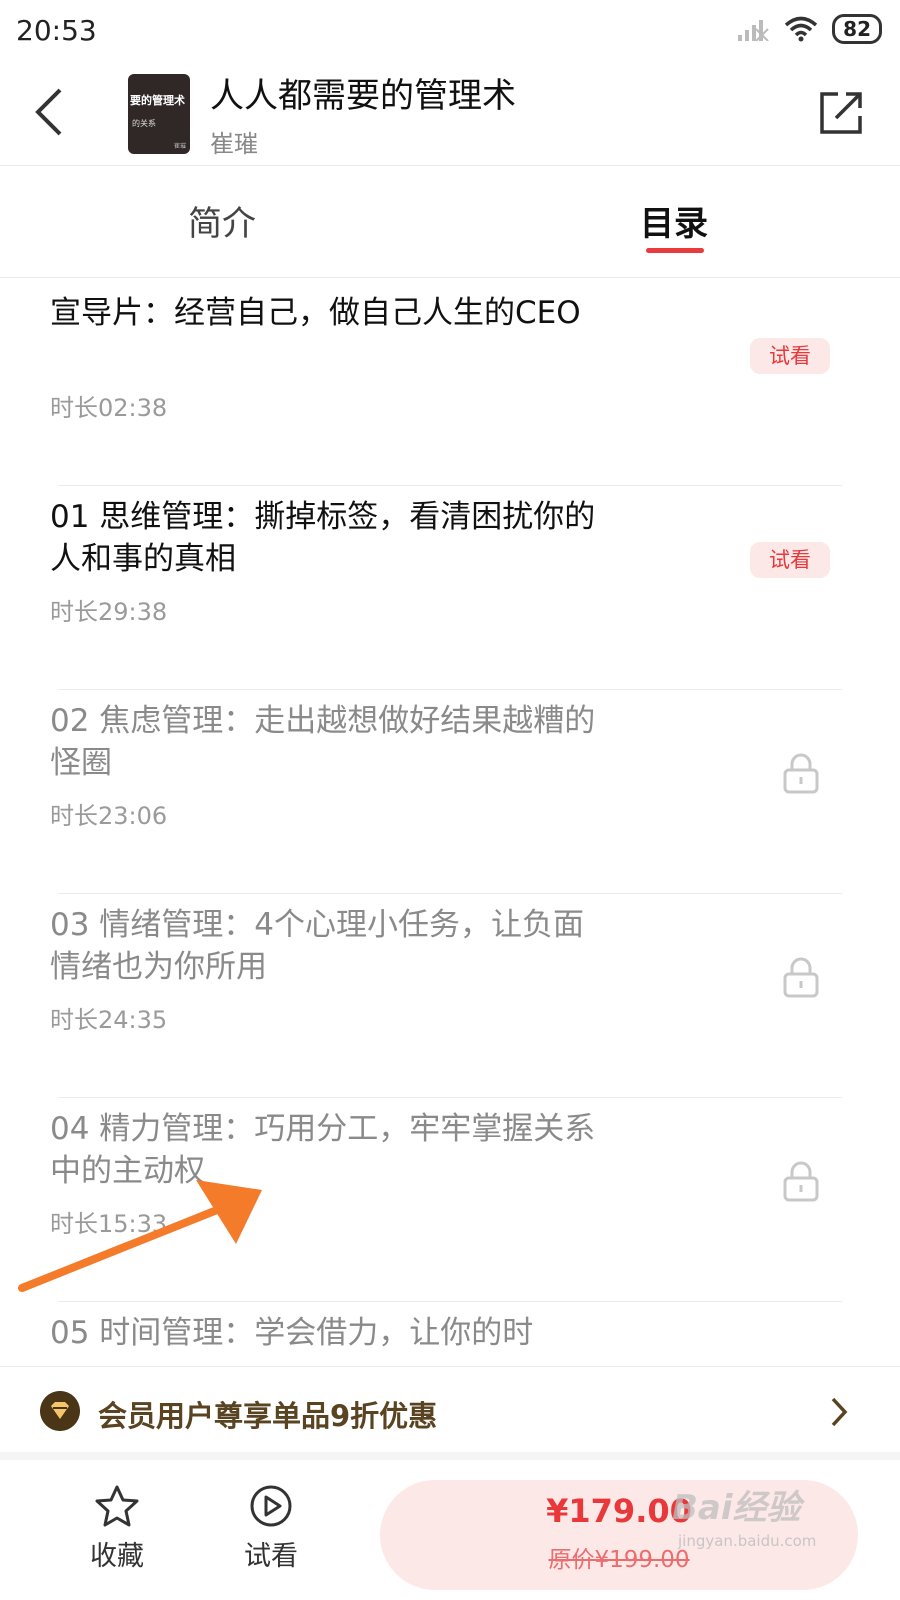 The image size is (900, 1600). What do you see at coordinates (60, 1411) in the screenshot?
I see `member-diamond-icon` at bounding box center [60, 1411].